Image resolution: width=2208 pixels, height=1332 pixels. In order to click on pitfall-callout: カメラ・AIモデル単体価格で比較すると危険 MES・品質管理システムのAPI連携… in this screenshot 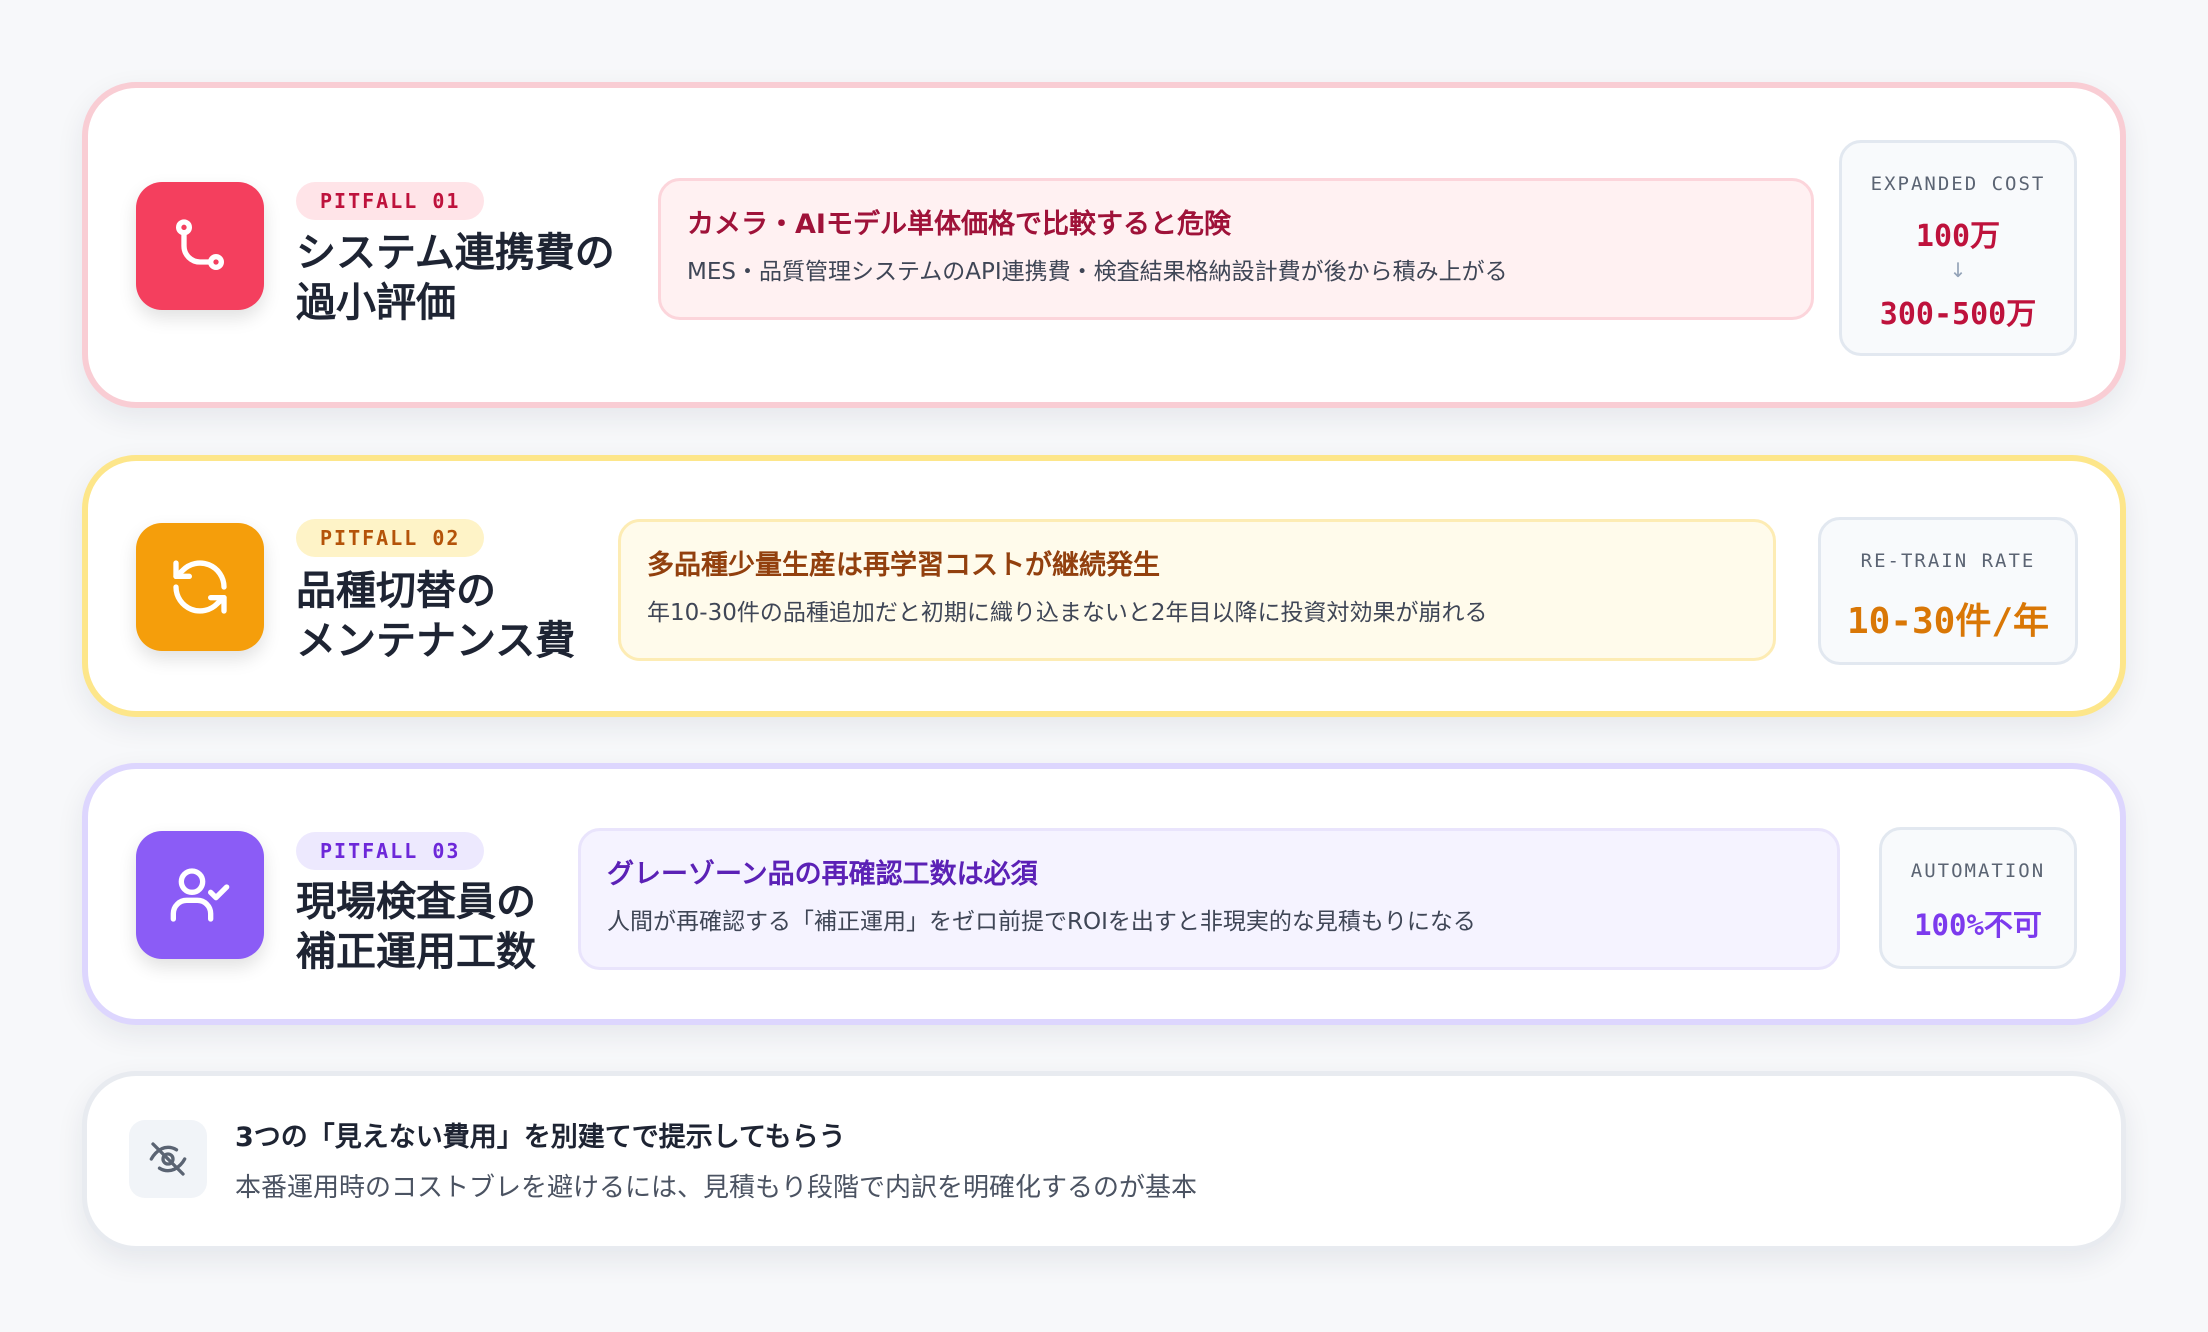, I will do `click(1236, 249)`.